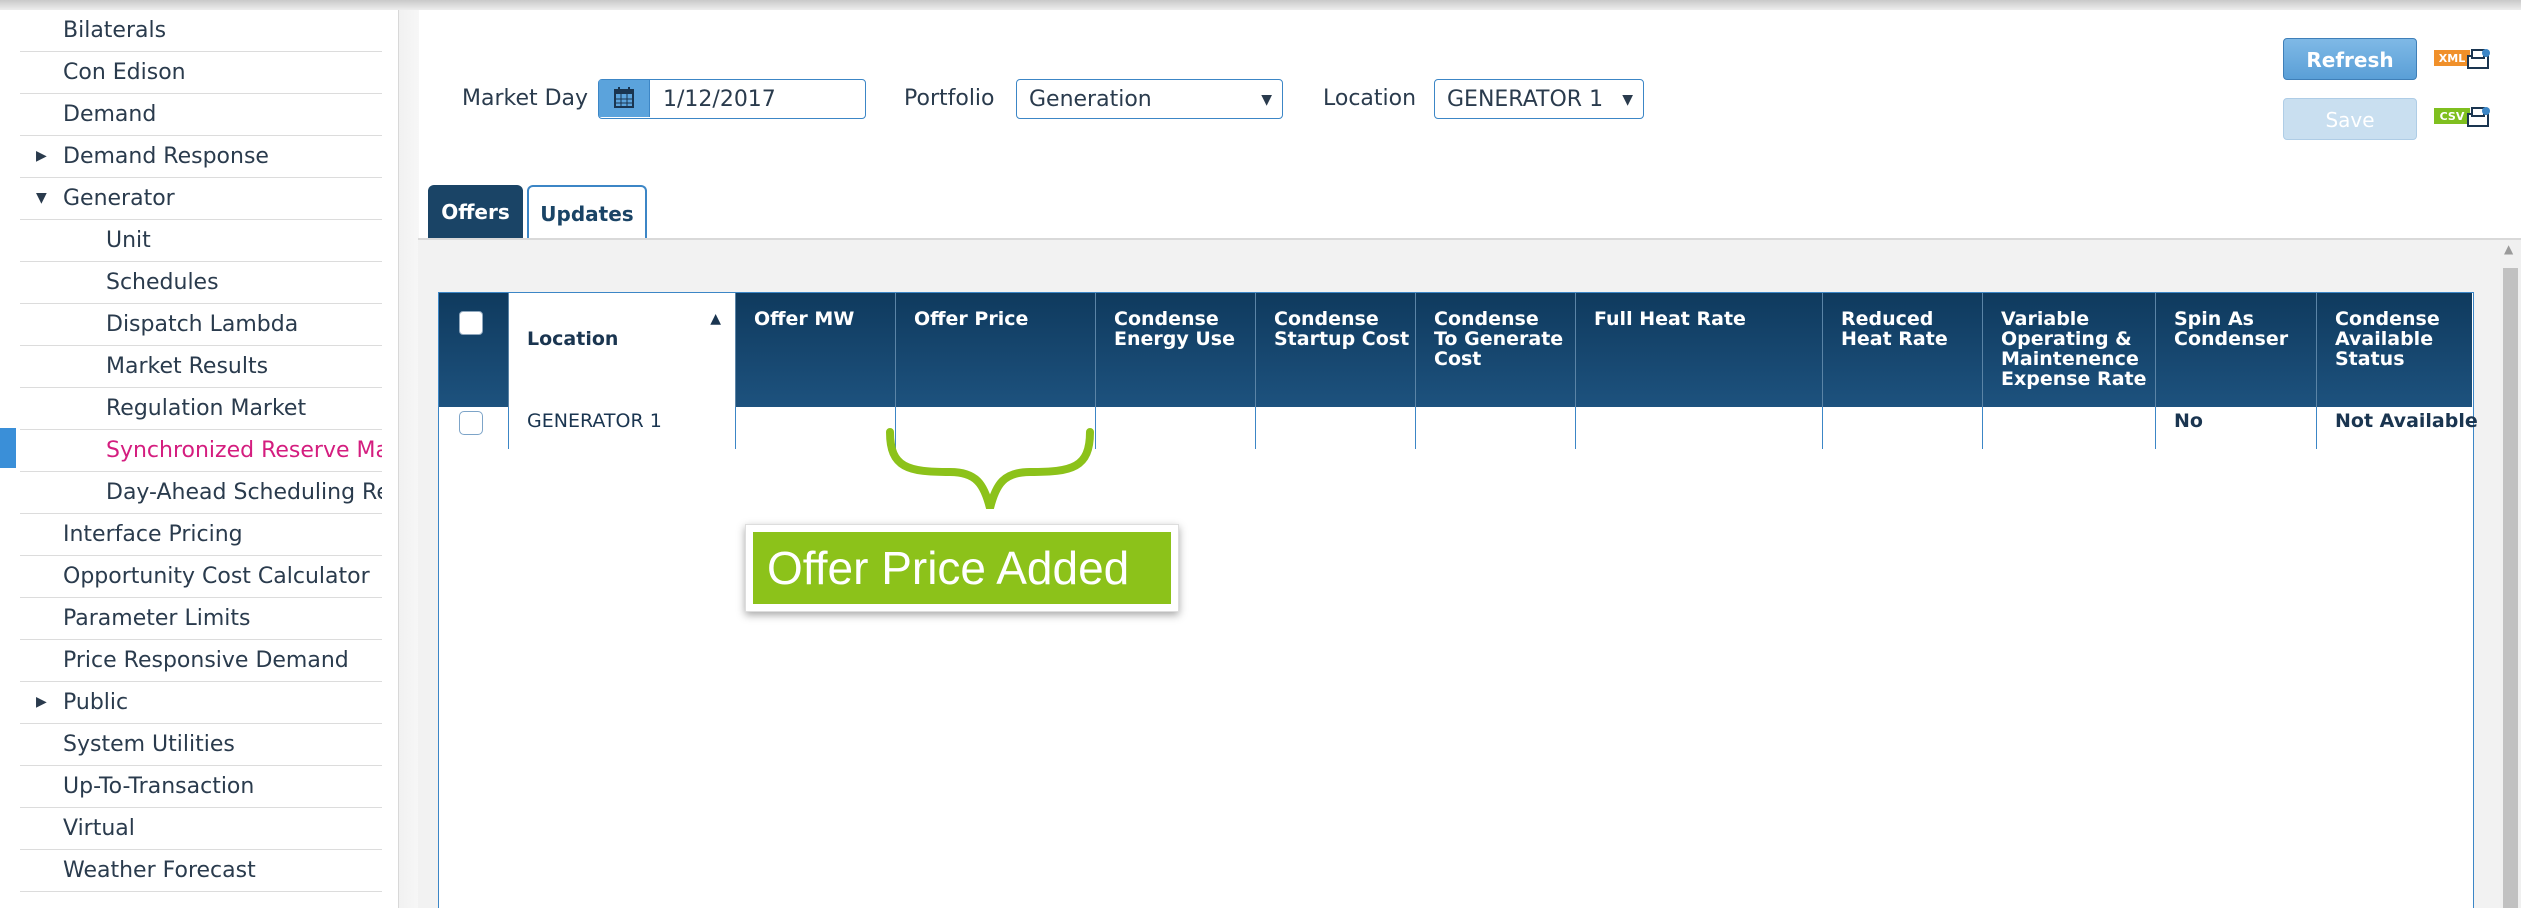 Image resolution: width=2521 pixels, height=908 pixels. What do you see at coordinates (622, 350) in the screenshot?
I see `column-header-location: Location ▲` at bounding box center [622, 350].